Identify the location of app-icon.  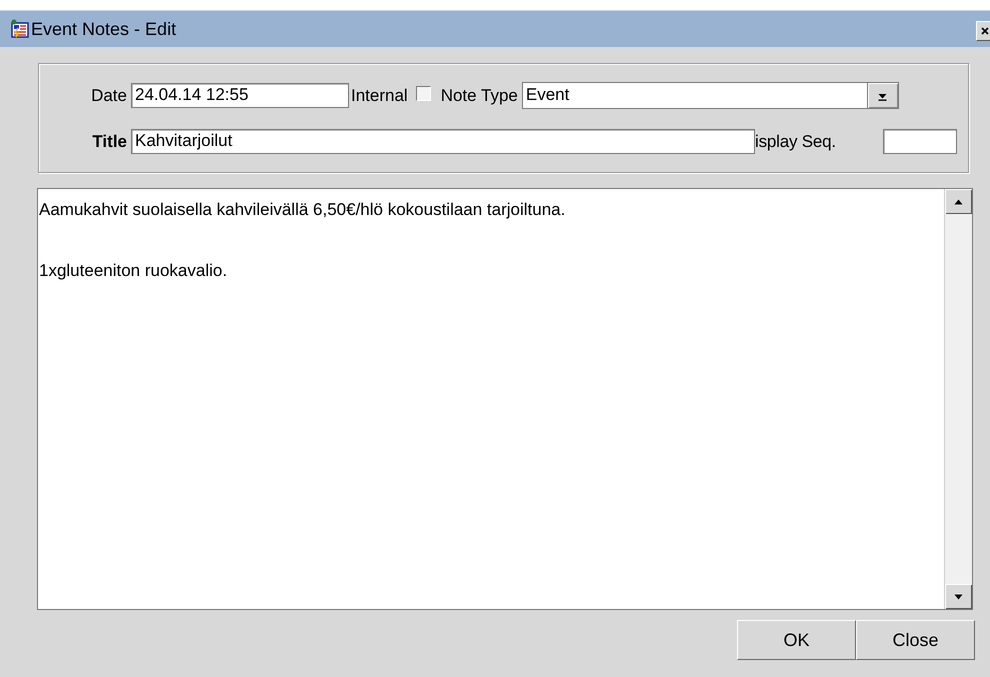
(20, 29).